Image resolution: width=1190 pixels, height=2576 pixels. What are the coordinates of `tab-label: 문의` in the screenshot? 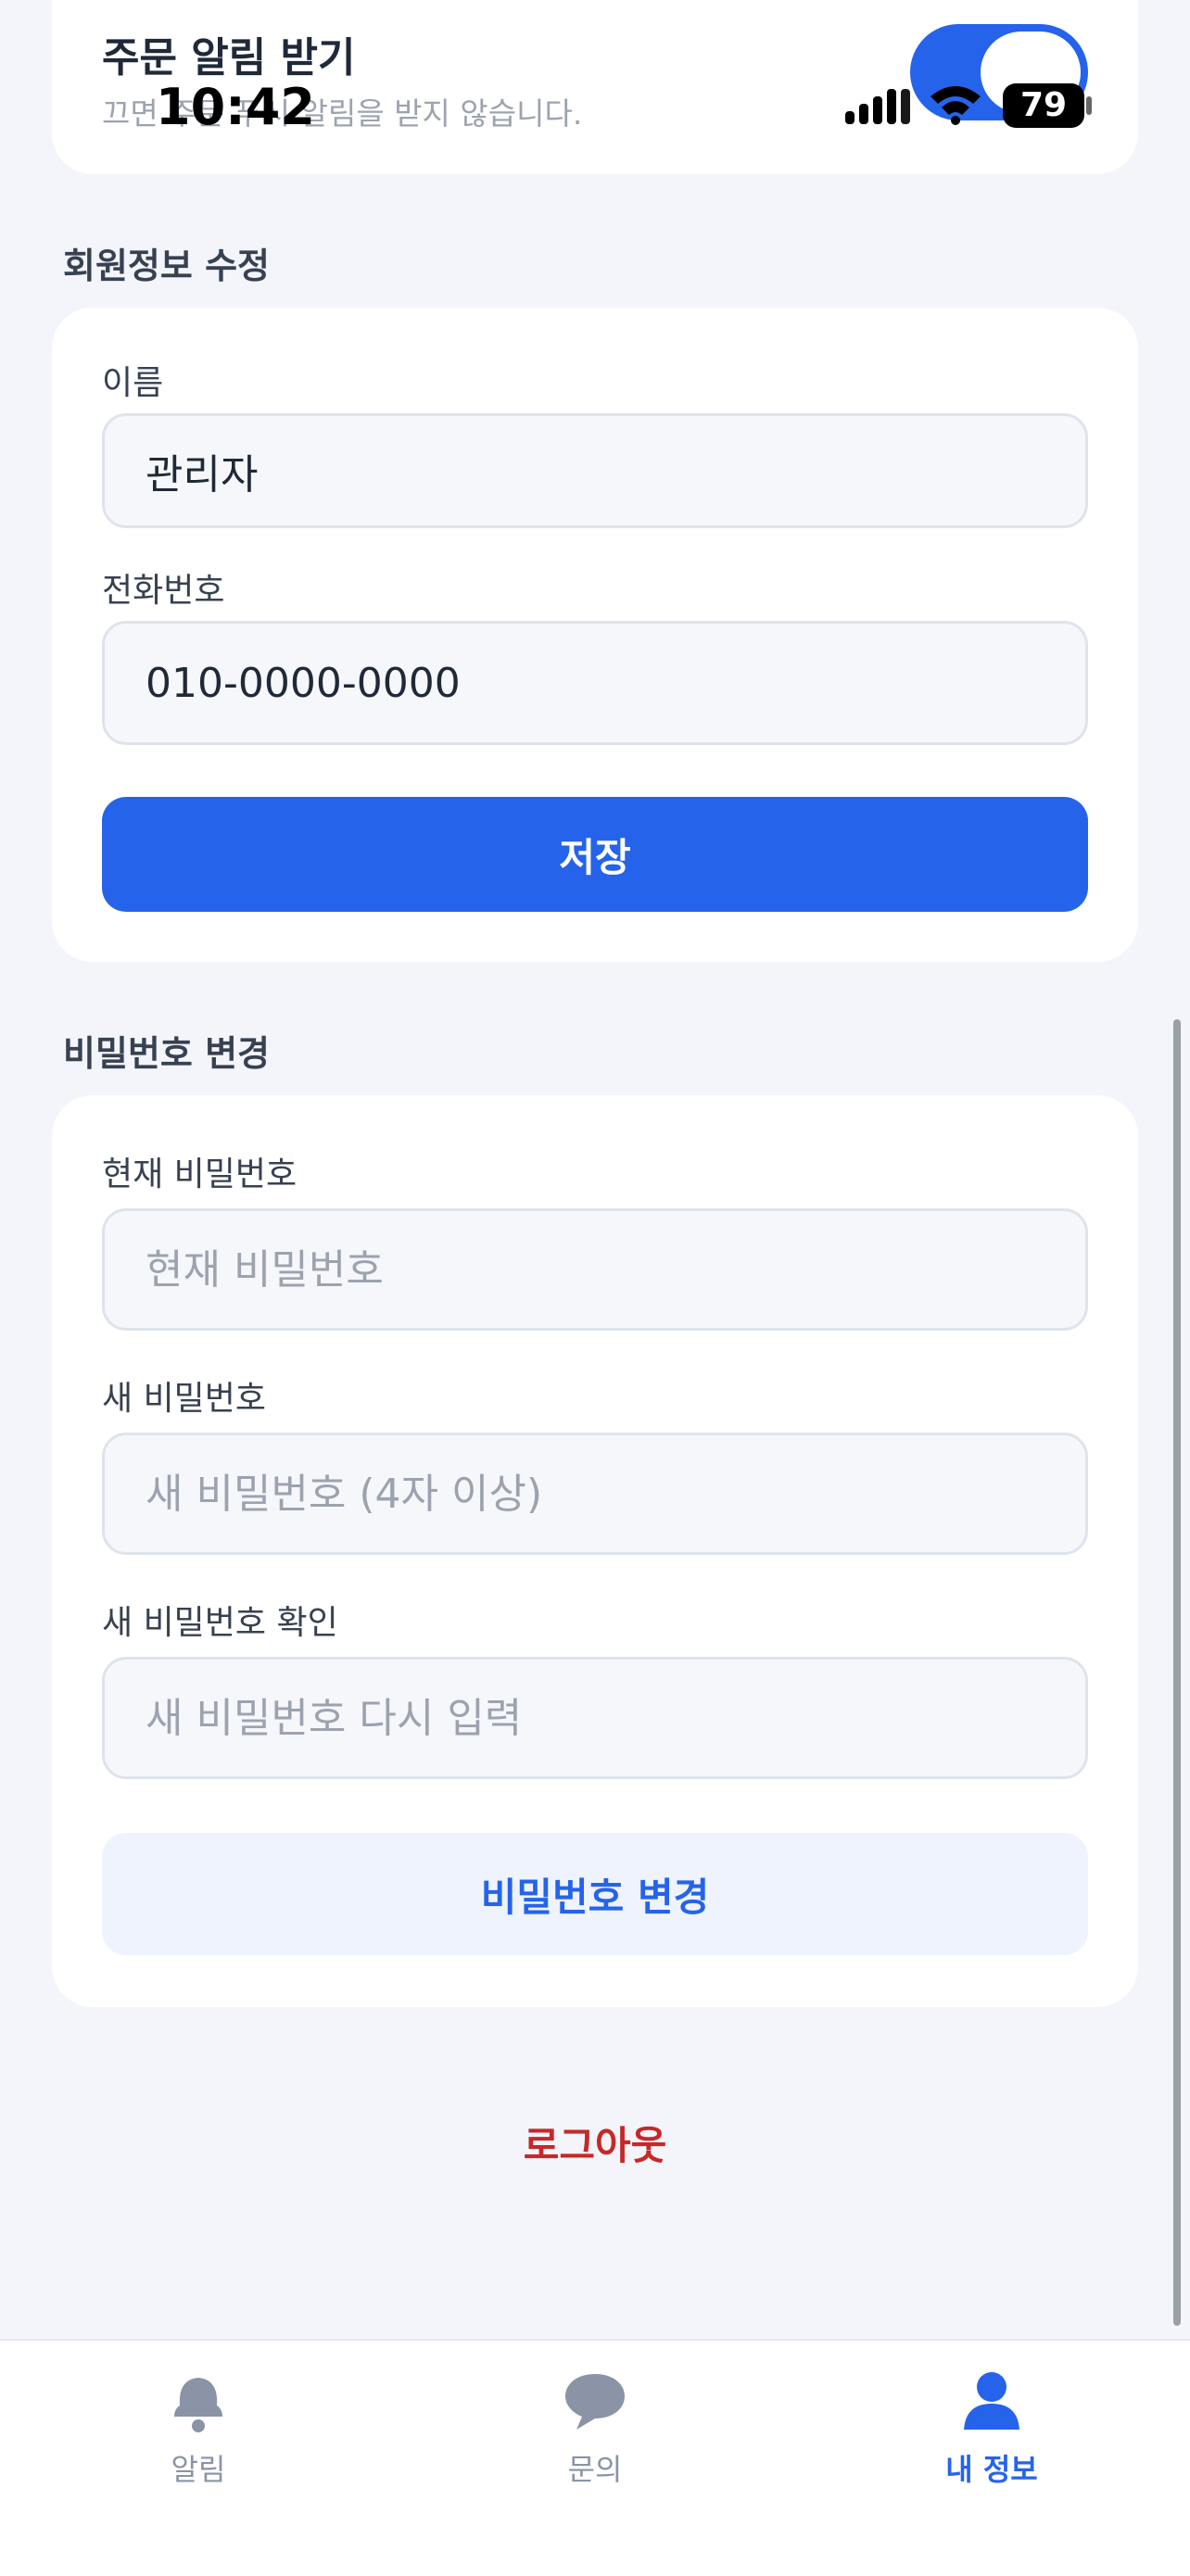 It's located at (595, 2469).